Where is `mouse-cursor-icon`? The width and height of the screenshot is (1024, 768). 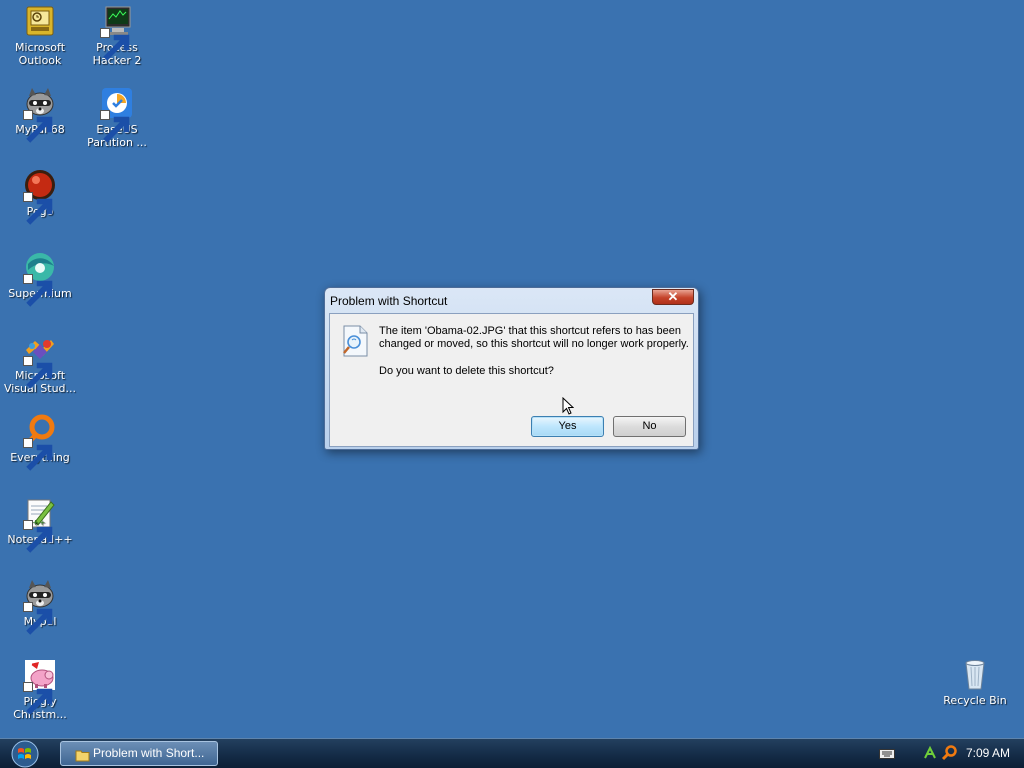 mouse-cursor-icon is located at coordinates (568, 405).